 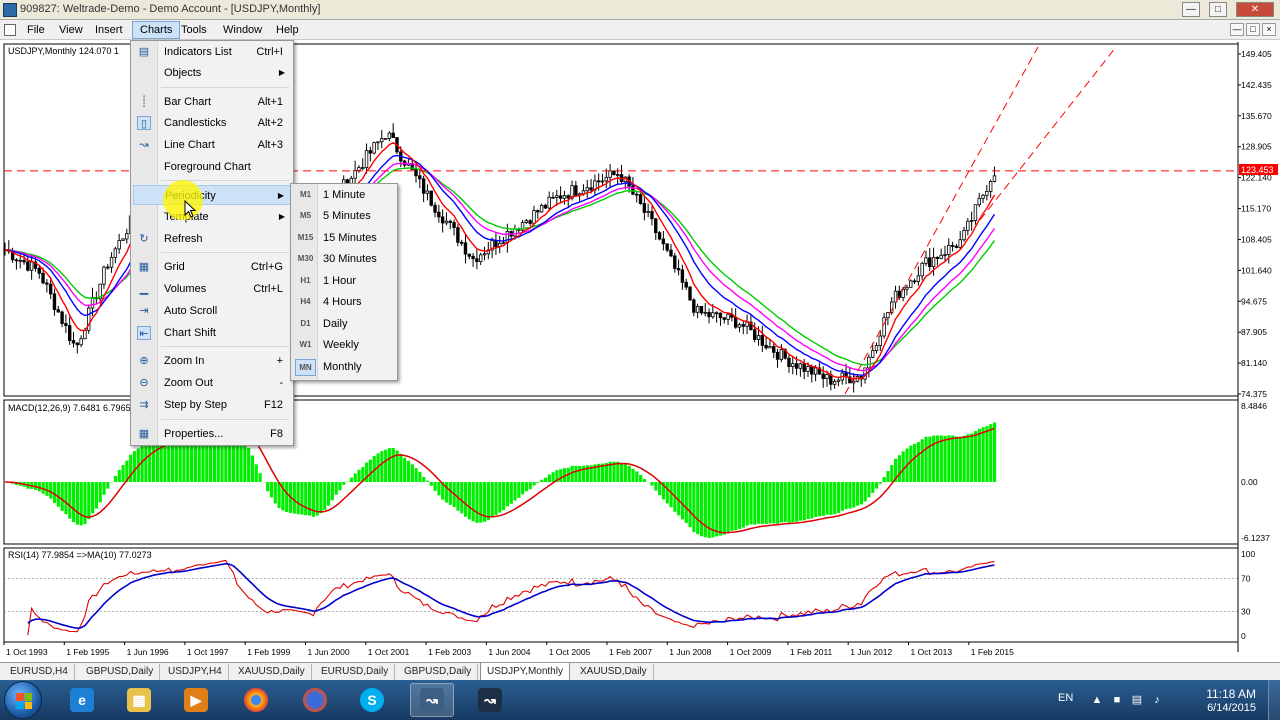 I want to click on tab-gbpusd-daily-2: GBPUSD,Daily, so click(x=438, y=672).